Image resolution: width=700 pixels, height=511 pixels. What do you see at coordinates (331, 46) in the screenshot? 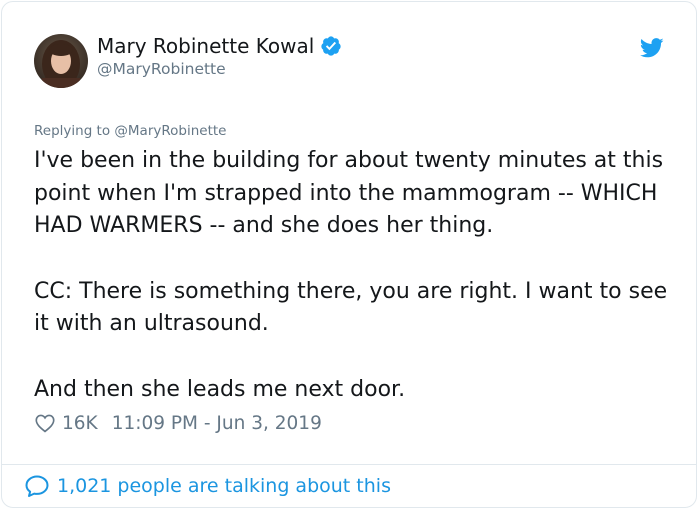
I see `verified-badge-icon` at bounding box center [331, 46].